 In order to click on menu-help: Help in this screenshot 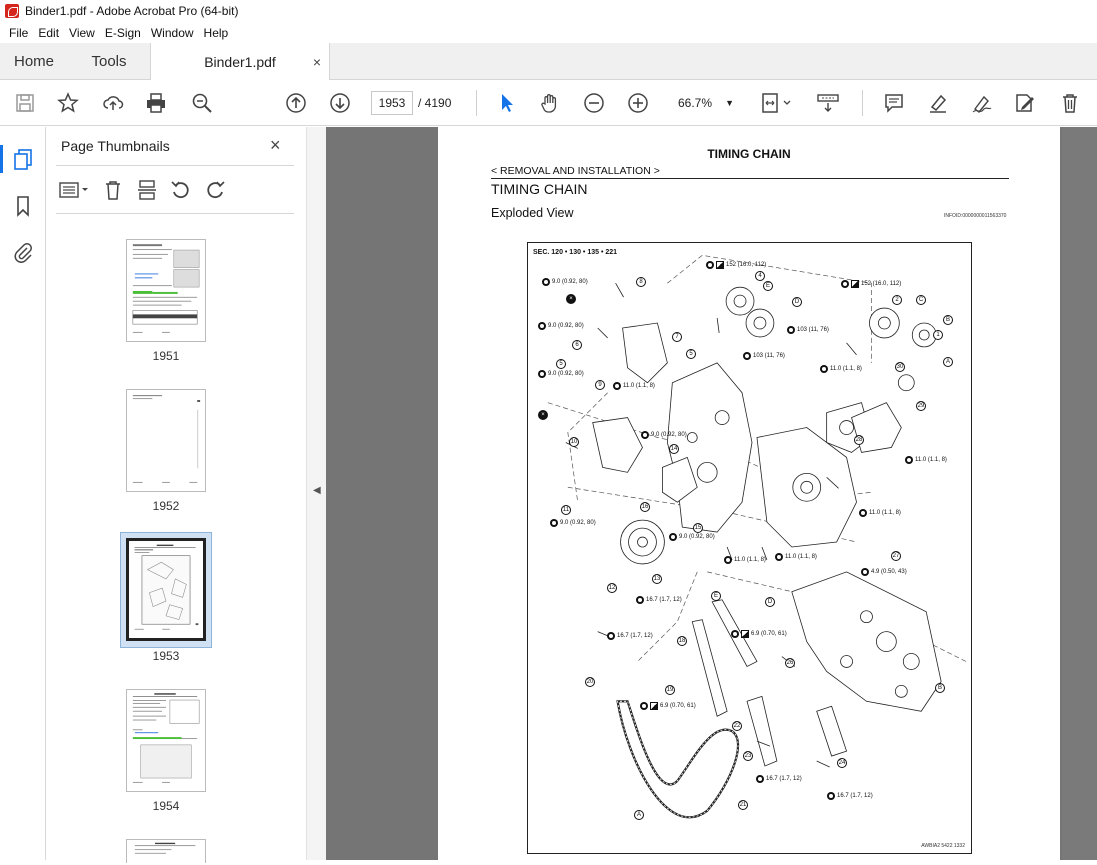, I will do `click(216, 33)`.